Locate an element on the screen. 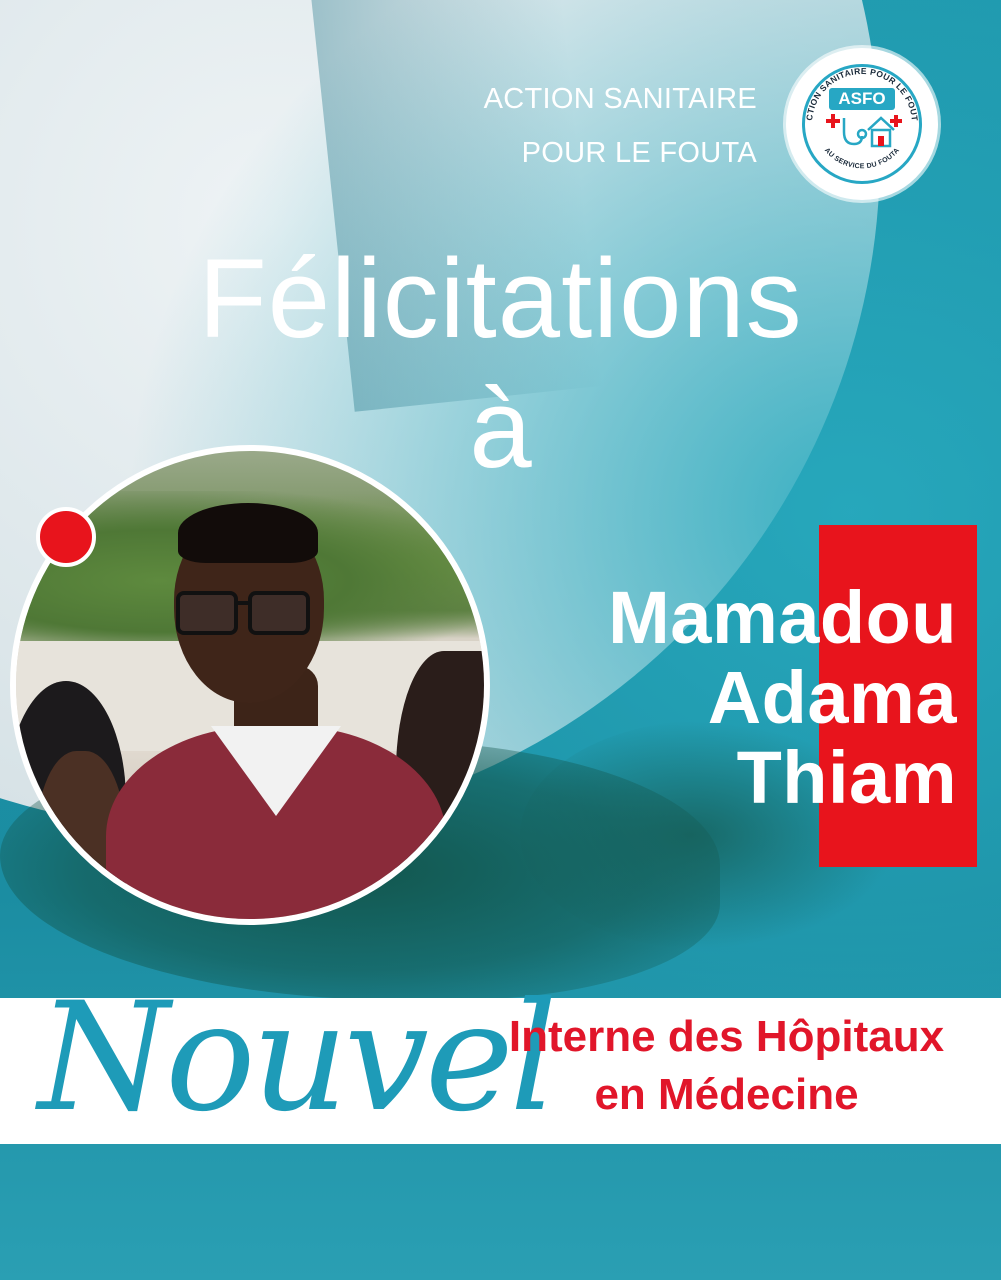 The image size is (1001, 1280). organization-name-line1: ACTION SANITAIRE is located at coordinates (620, 99).